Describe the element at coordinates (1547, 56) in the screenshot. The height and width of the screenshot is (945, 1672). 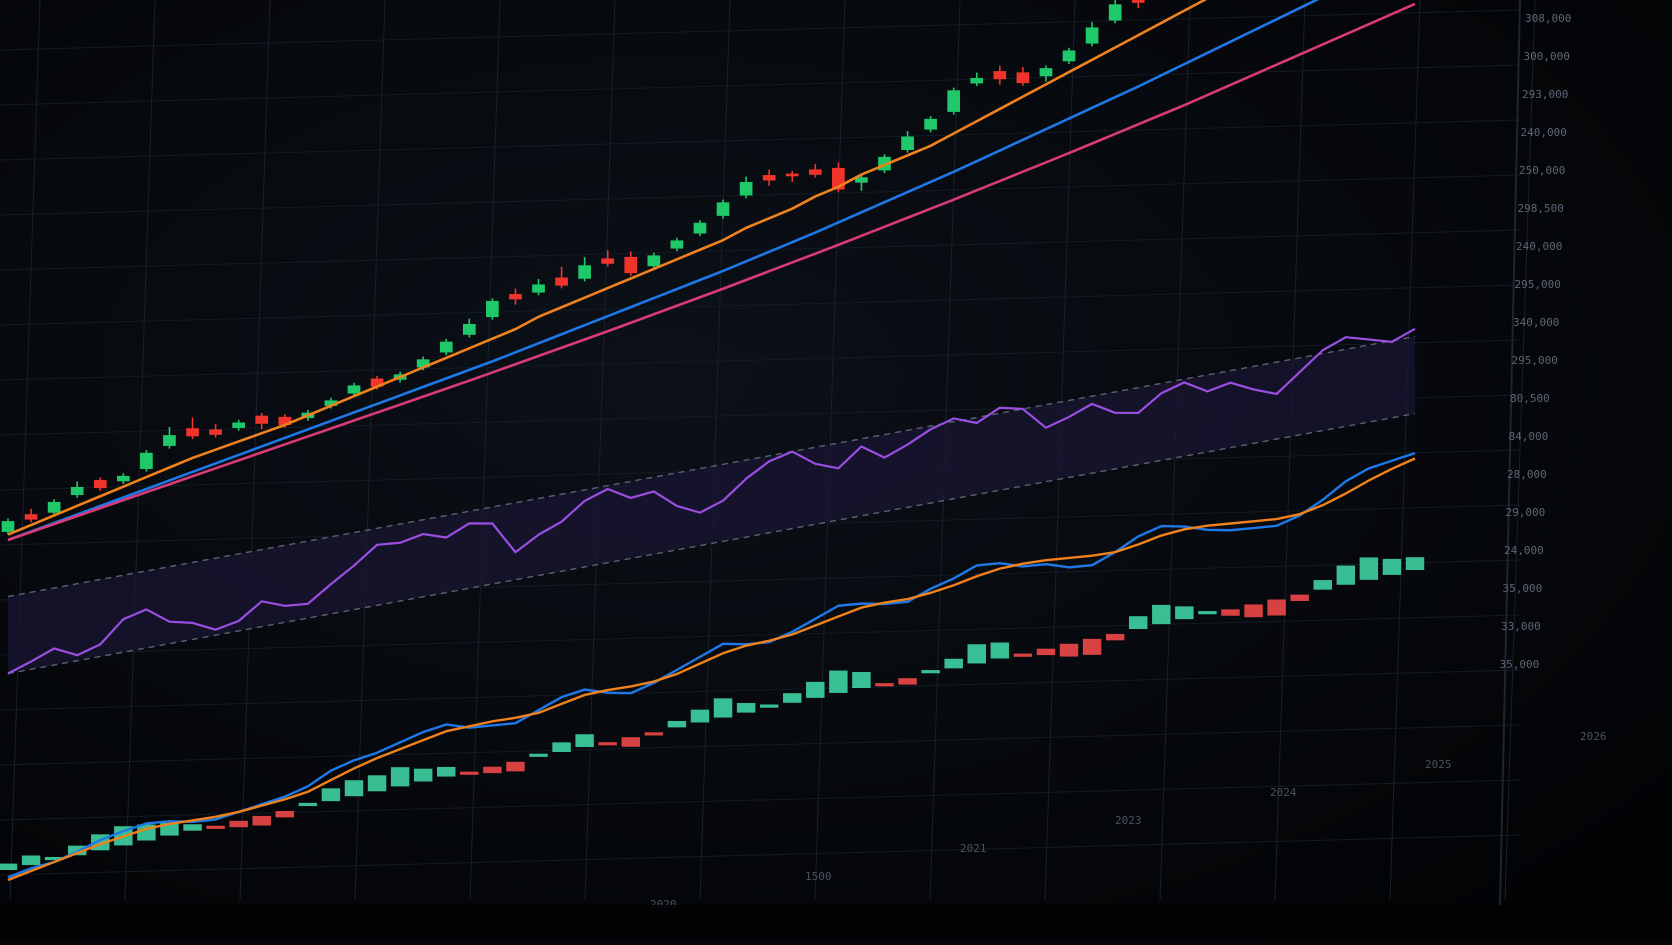
I see `price-axis-tick-label: 300,000` at that location.